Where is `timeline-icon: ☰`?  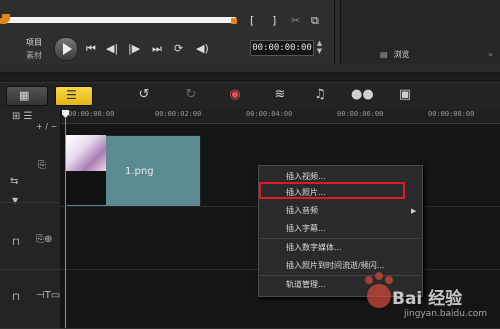 timeline-icon: ☰ is located at coordinates (71, 95).